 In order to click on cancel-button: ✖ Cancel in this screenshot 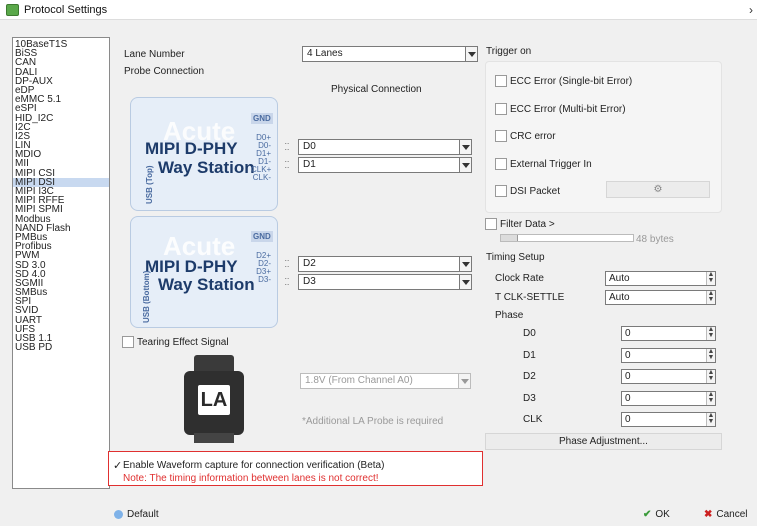, I will do `click(726, 514)`.